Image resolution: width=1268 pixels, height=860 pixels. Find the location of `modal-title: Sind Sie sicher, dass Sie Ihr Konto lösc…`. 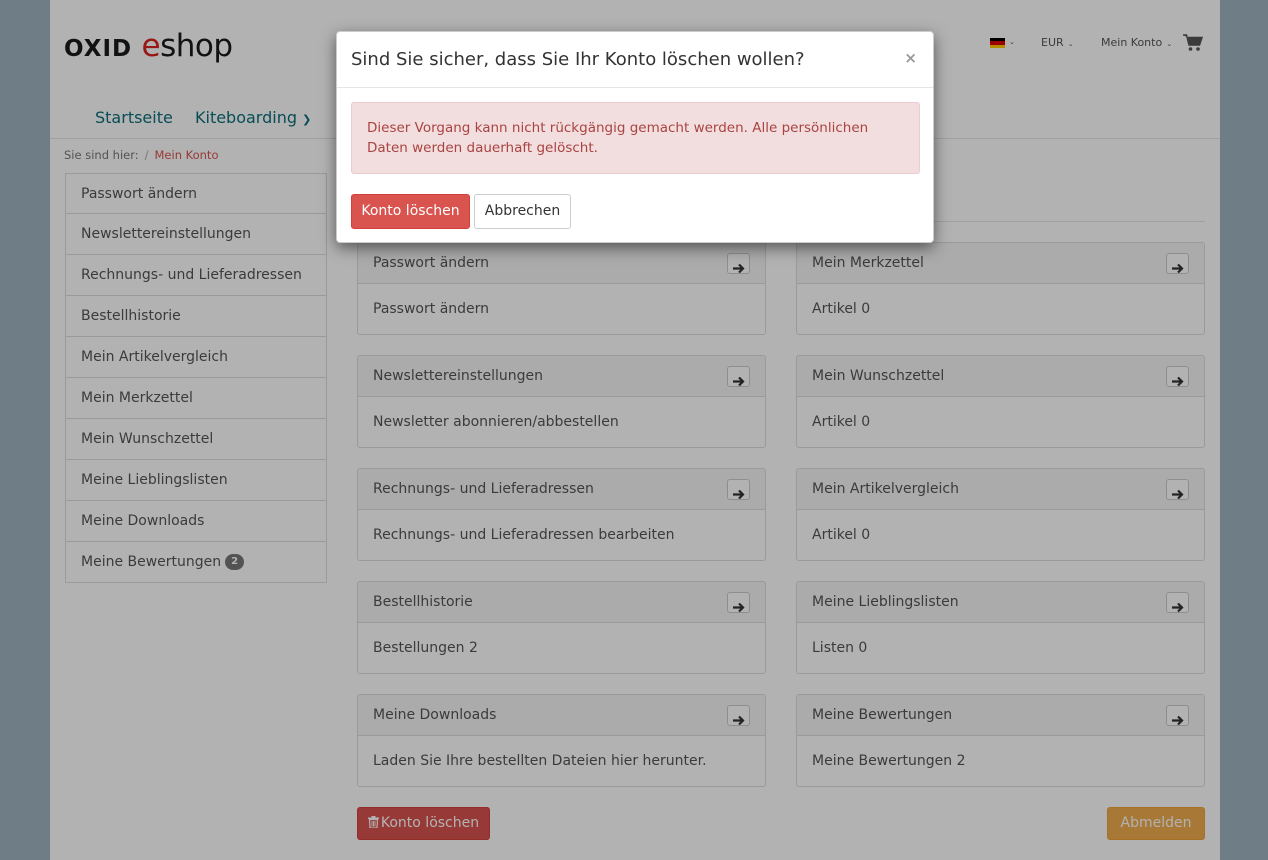

modal-title: Sind Sie sicher, dass Sie Ihr Konto lösc… is located at coordinates (578, 59).